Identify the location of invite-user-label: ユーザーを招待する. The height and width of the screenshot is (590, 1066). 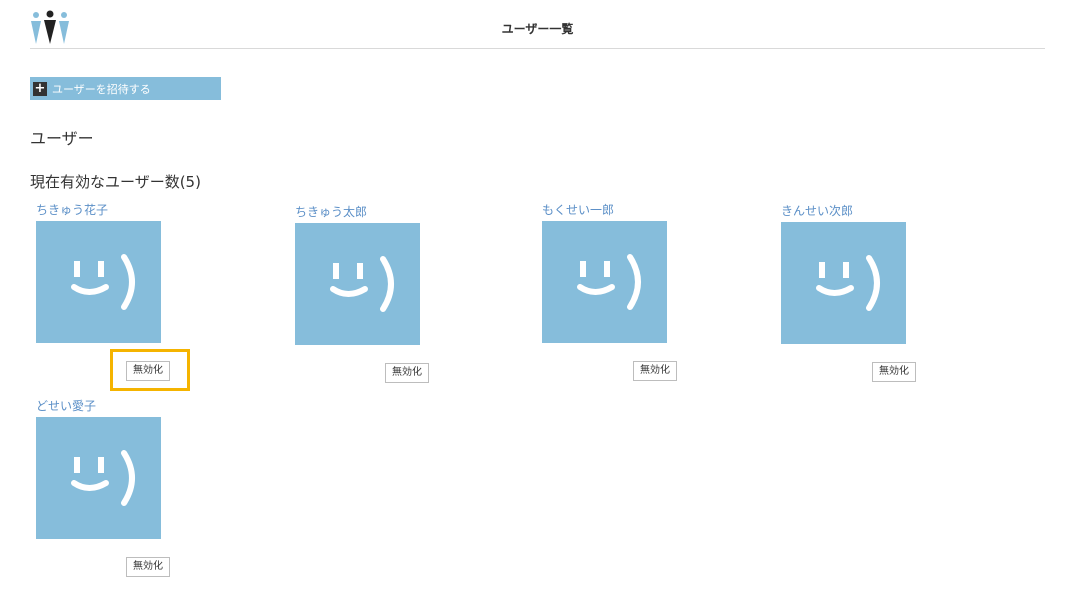
(101, 89).